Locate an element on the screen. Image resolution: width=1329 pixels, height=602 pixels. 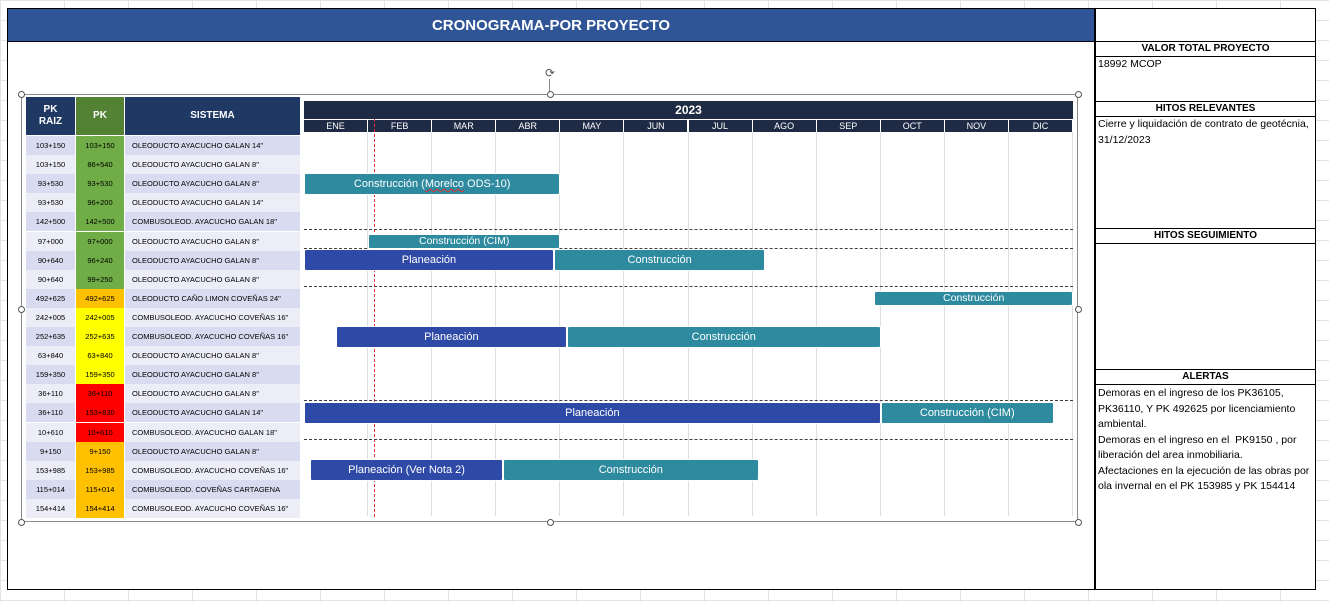
pk-status-cell: 9+150 is located at coordinates (100, 451).